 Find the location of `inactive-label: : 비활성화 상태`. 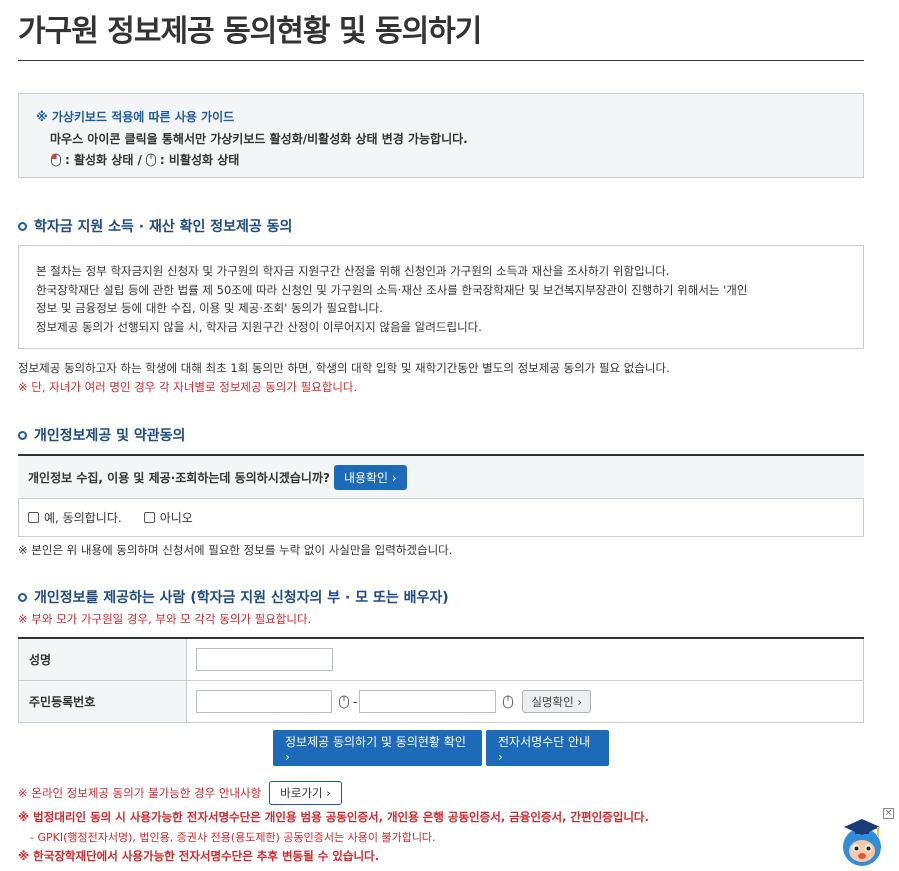

inactive-label: : 비활성화 상태 is located at coordinates (199, 160).